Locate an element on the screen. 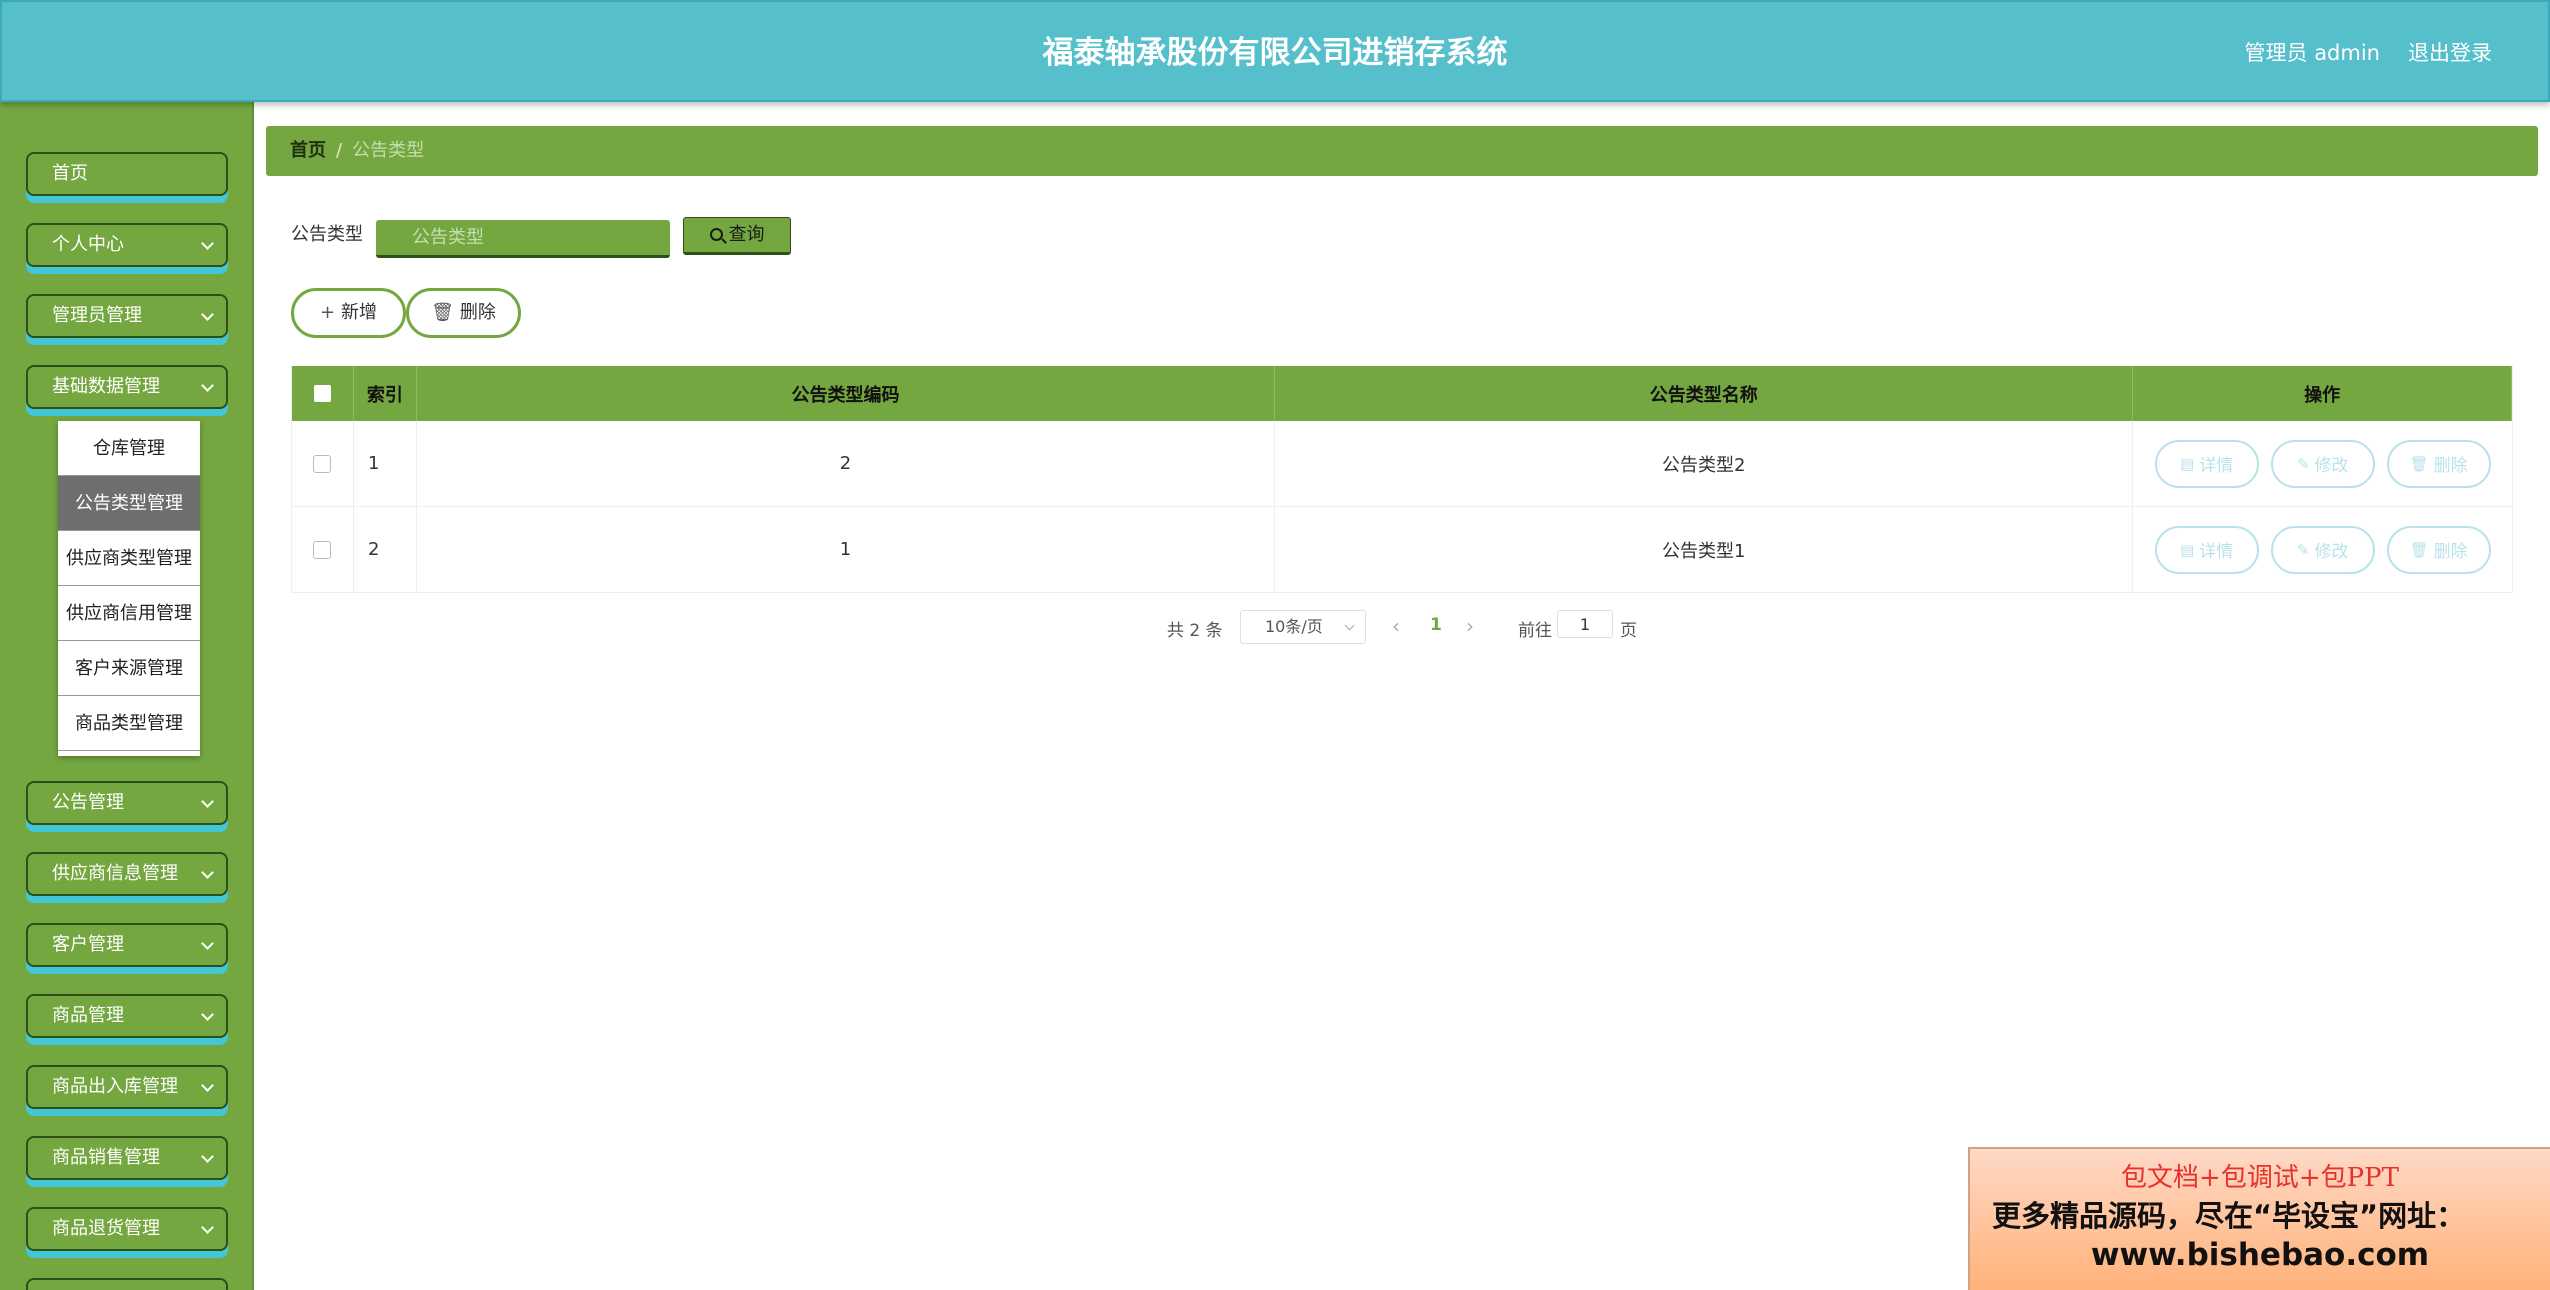  sidebar-item-home: 首页 is located at coordinates (127, 174).